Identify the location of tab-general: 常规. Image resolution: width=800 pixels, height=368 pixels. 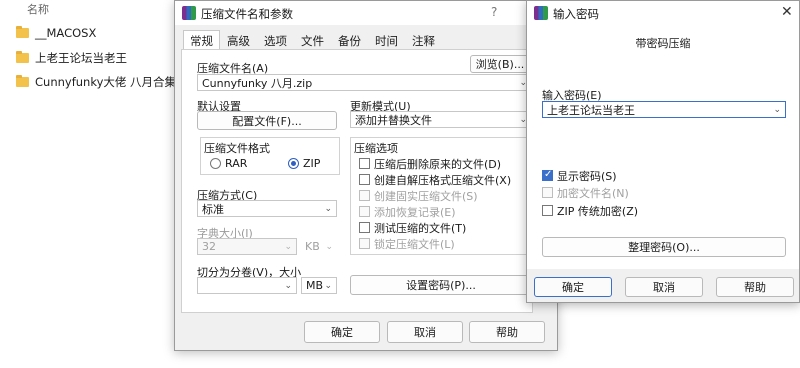
(201, 39).